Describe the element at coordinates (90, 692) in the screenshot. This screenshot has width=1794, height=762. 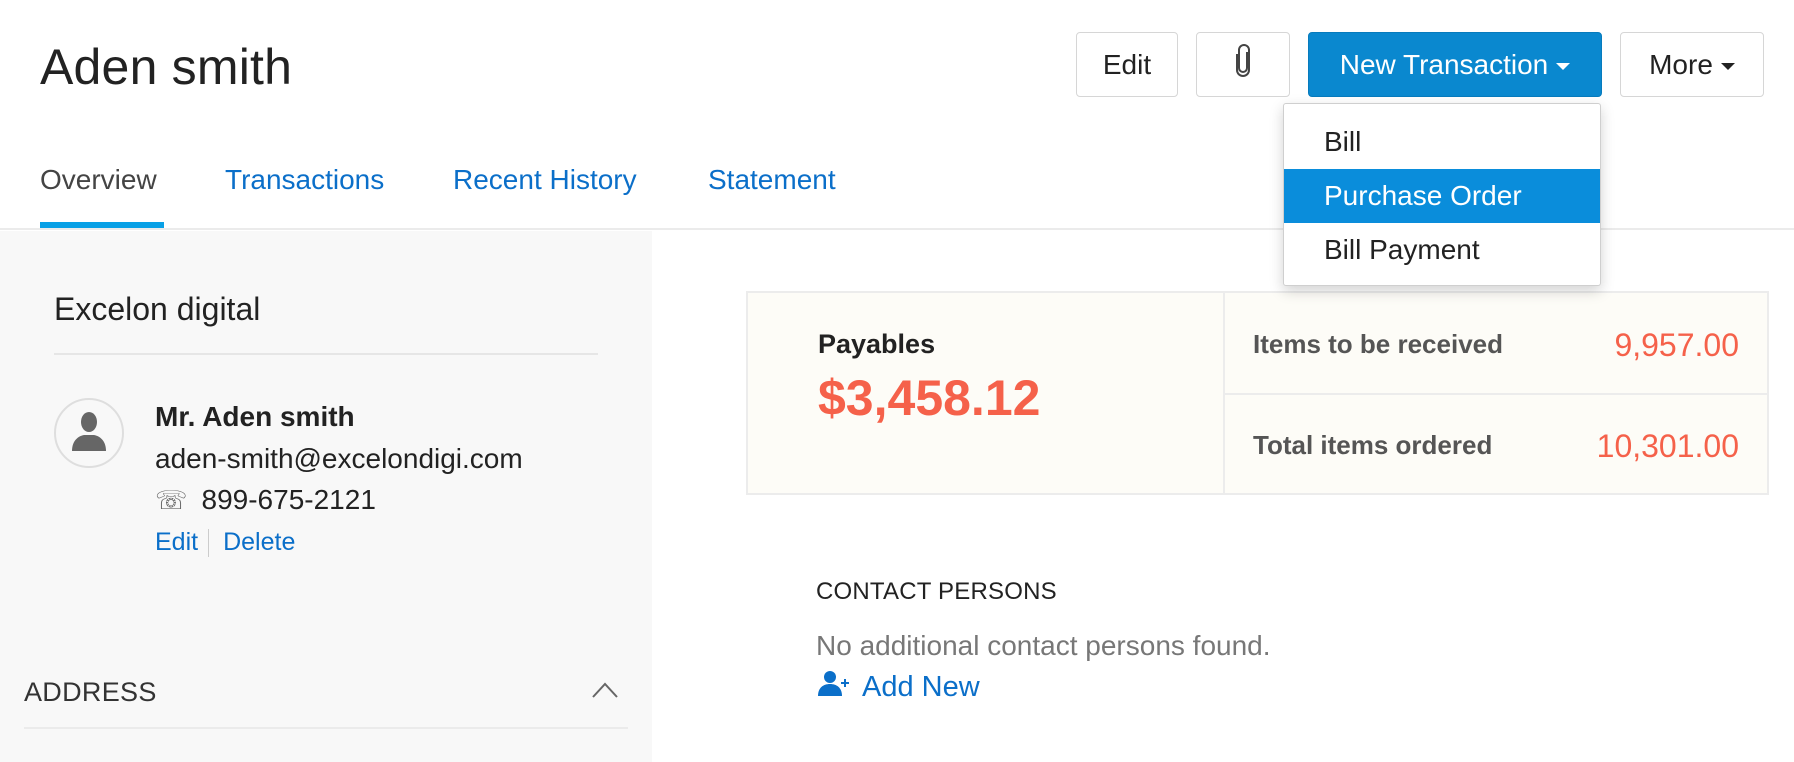
I see `address-section-header: ADDRESS` at that location.